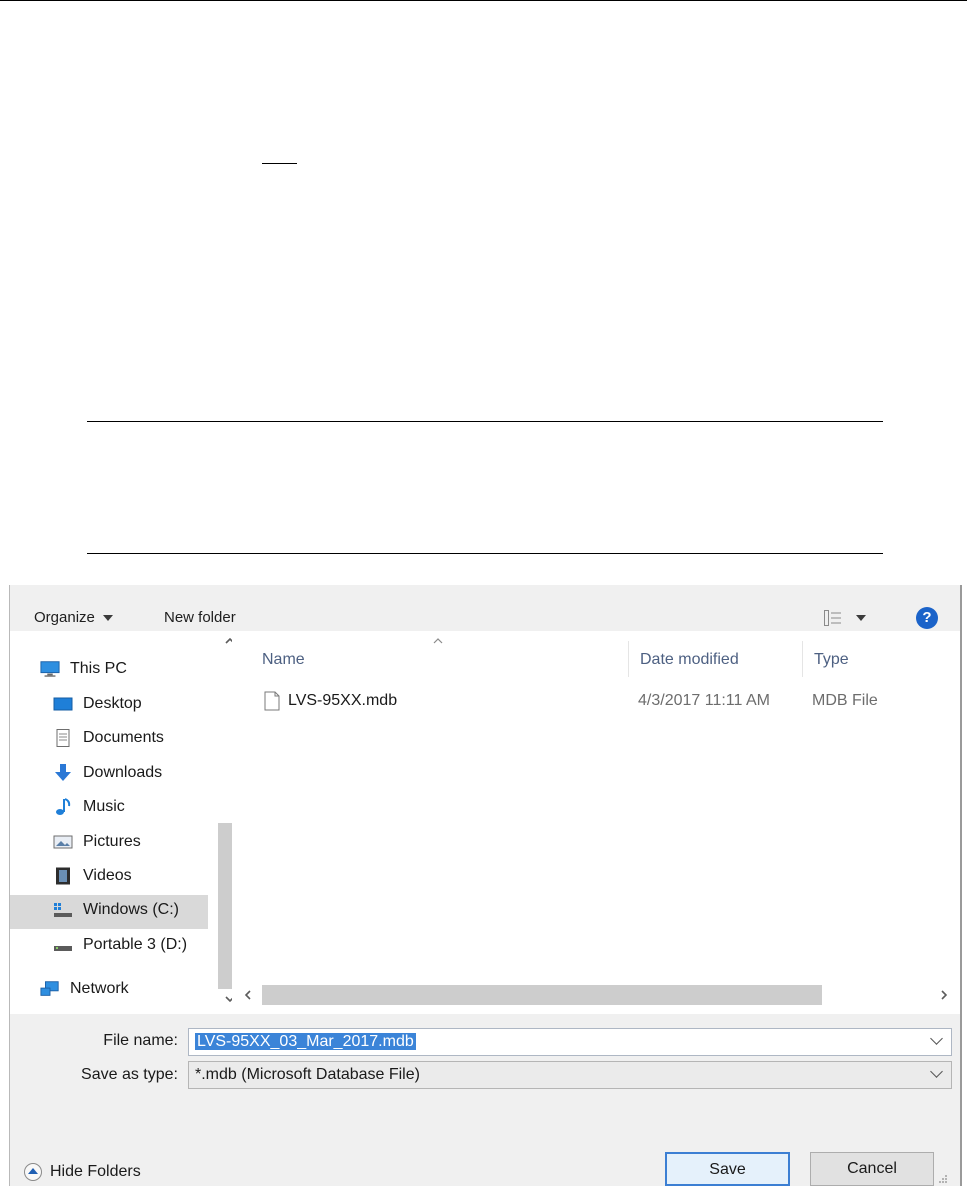 The width and height of the screenshot is (967, 1186). I want to click on scroll-left-arrow-icon, so click(248, 995).